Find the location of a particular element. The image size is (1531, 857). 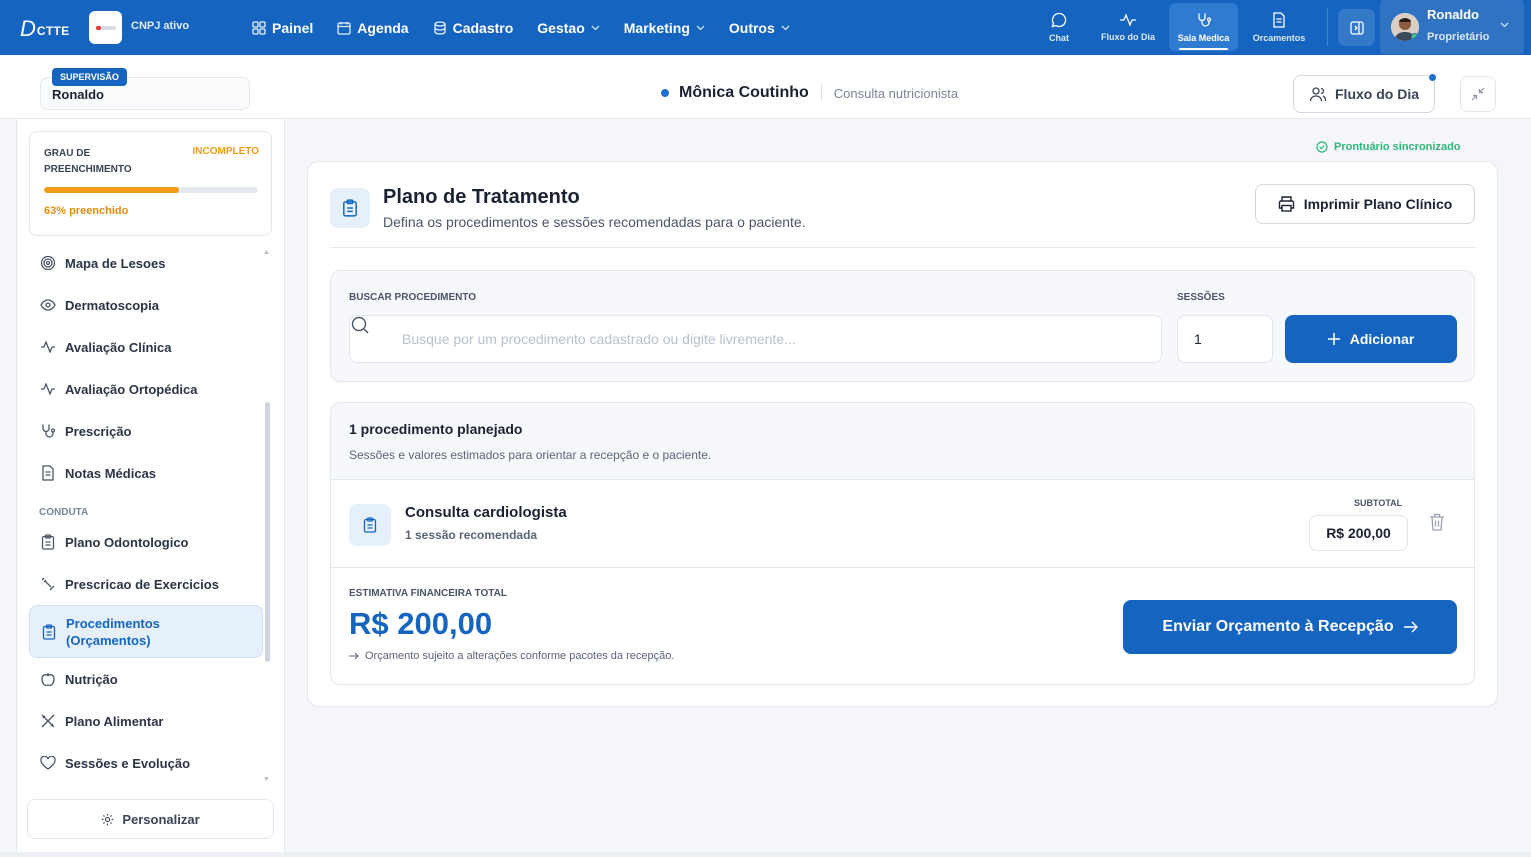

sidebar-item-sessoes-evolucao: Sessões e Evolução is located at coordinates (146, 763).